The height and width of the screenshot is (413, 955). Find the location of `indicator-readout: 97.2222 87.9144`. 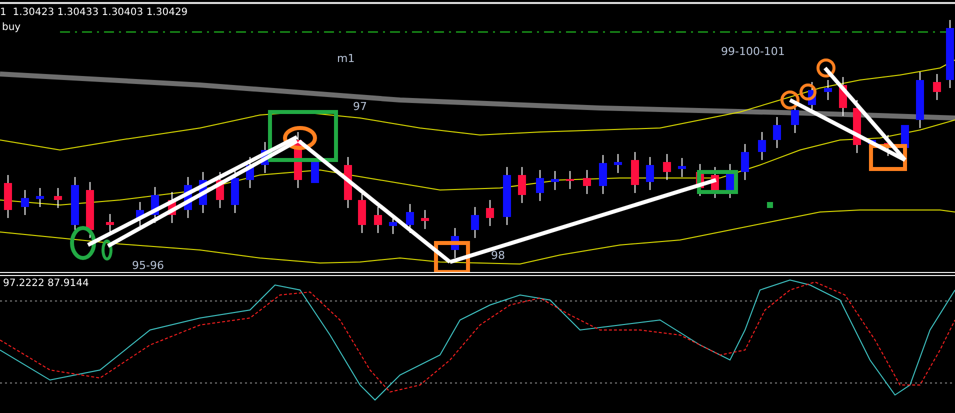

indicator-readout: 97.2222 87.9144 is located at coordinates (46, 283).